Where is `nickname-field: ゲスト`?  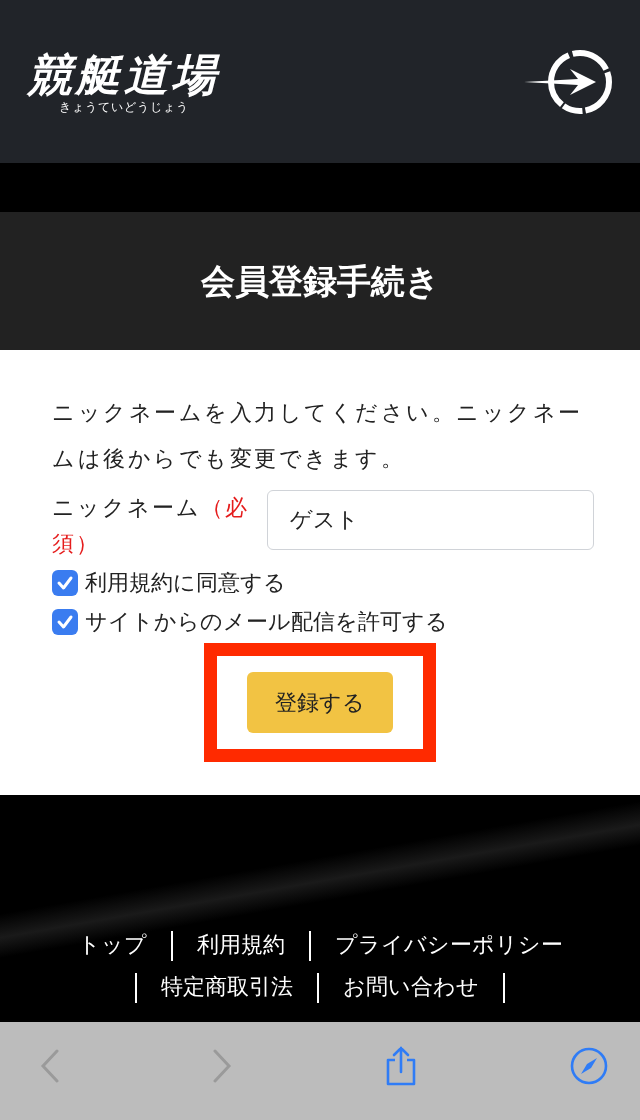
nickname-field: ゲスト is located at coordinates (430, 520).